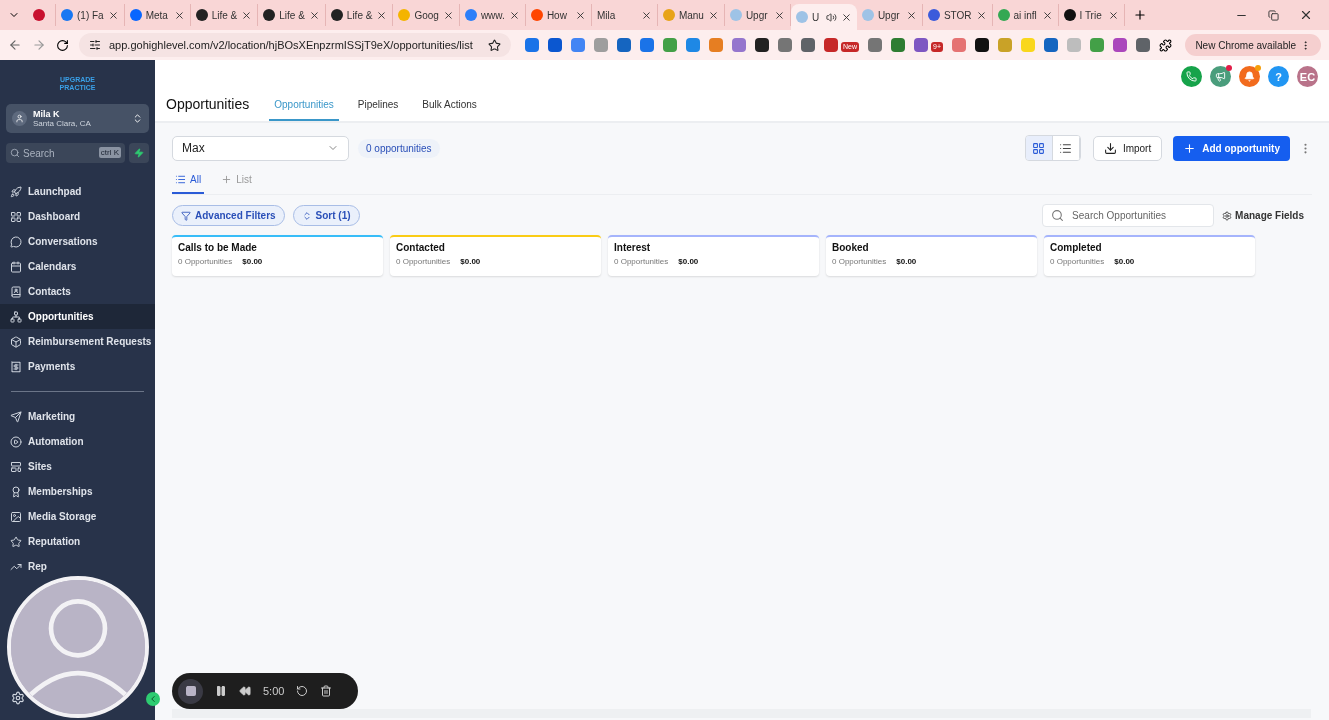 The width and height of the screenshot is (1329, 720). Describe the element at coordinates (188, 184) in the screenshot. I see `view-tab: All` at that location.